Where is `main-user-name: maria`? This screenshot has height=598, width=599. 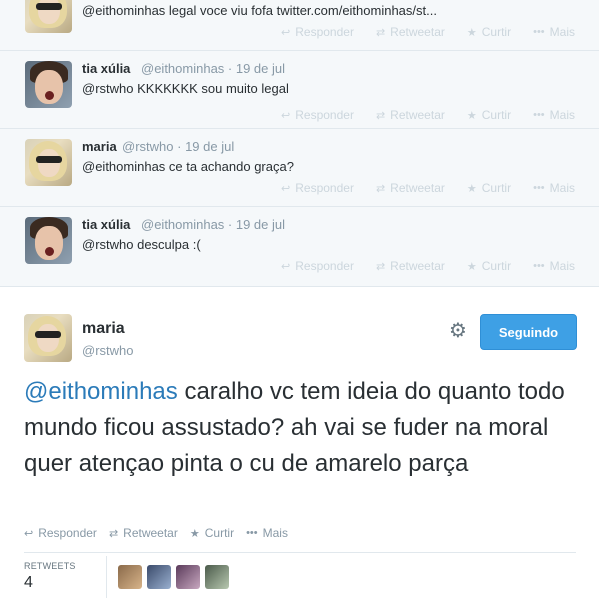
main-user-name: maria is located at coordinates (103, 329).